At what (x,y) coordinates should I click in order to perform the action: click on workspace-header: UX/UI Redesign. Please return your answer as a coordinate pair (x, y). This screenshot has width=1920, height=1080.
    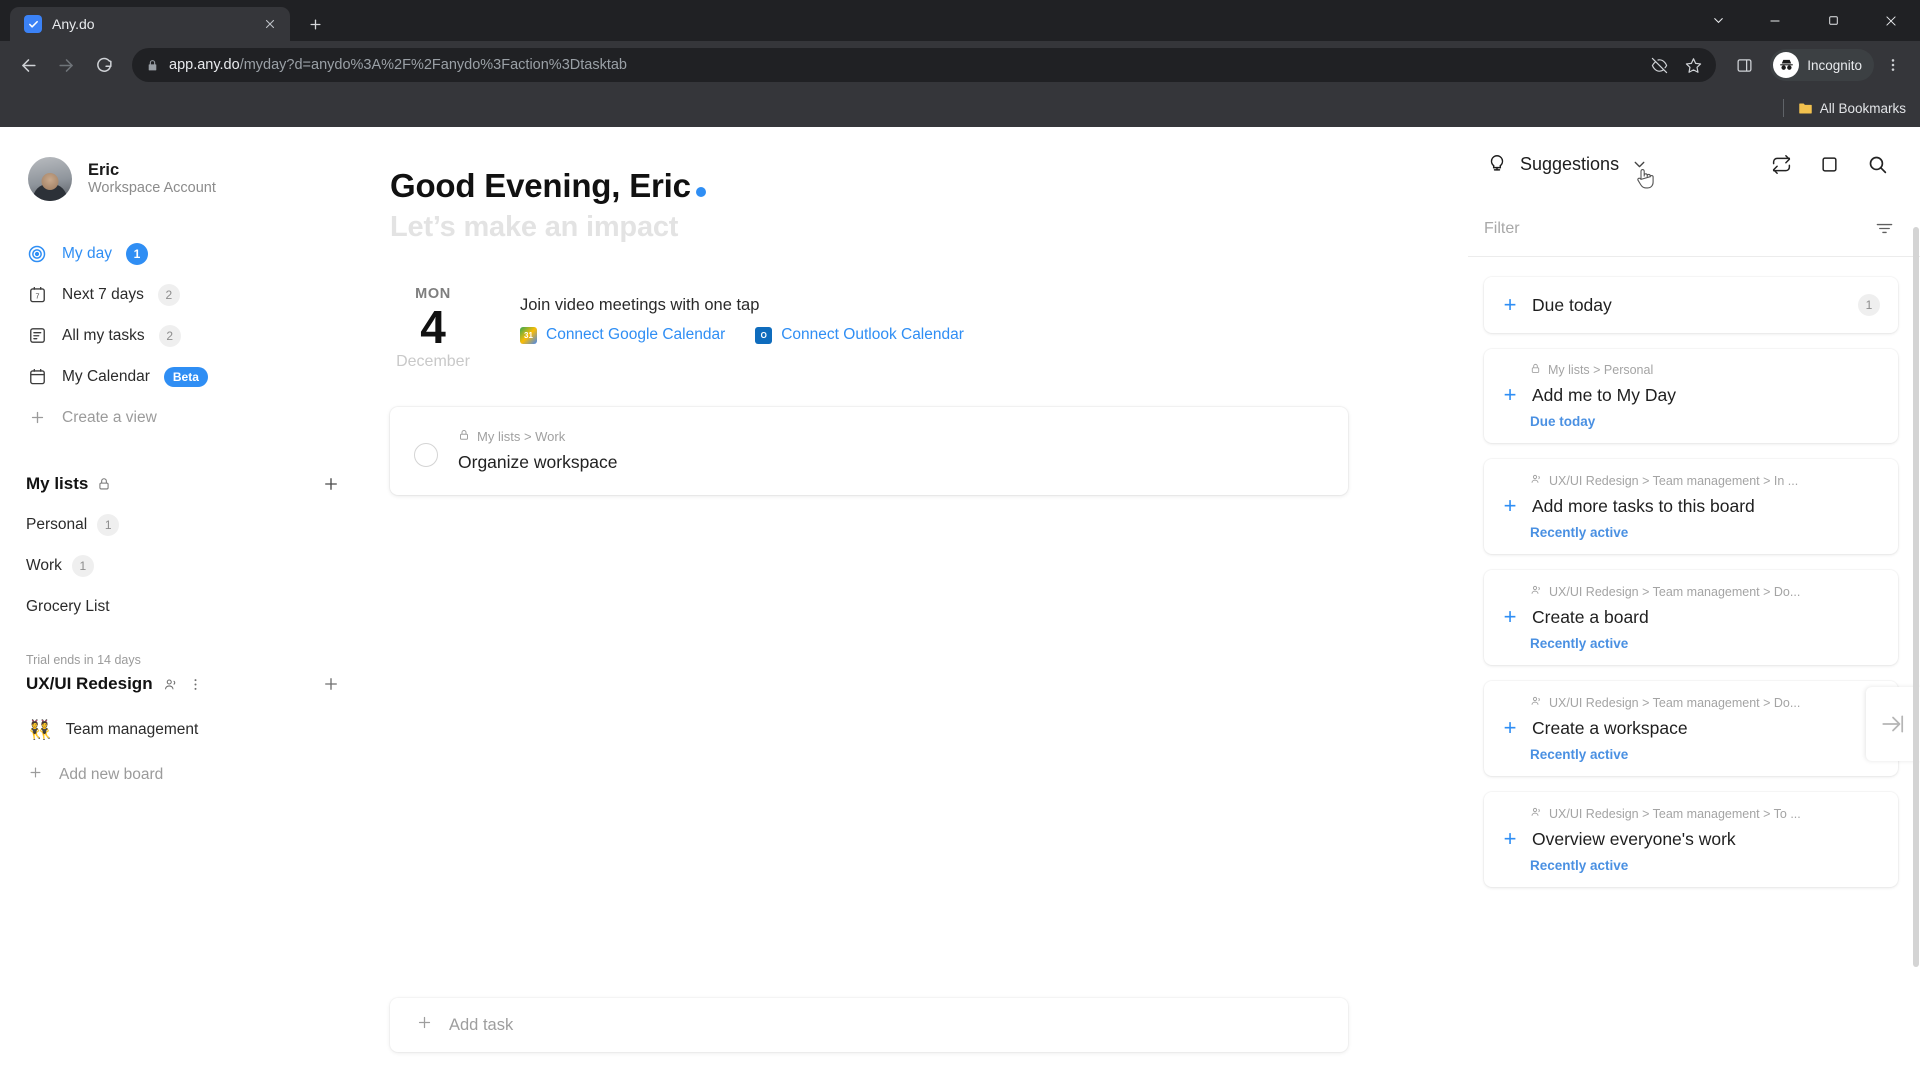
    Looking at the image, I should click on (181, 684).